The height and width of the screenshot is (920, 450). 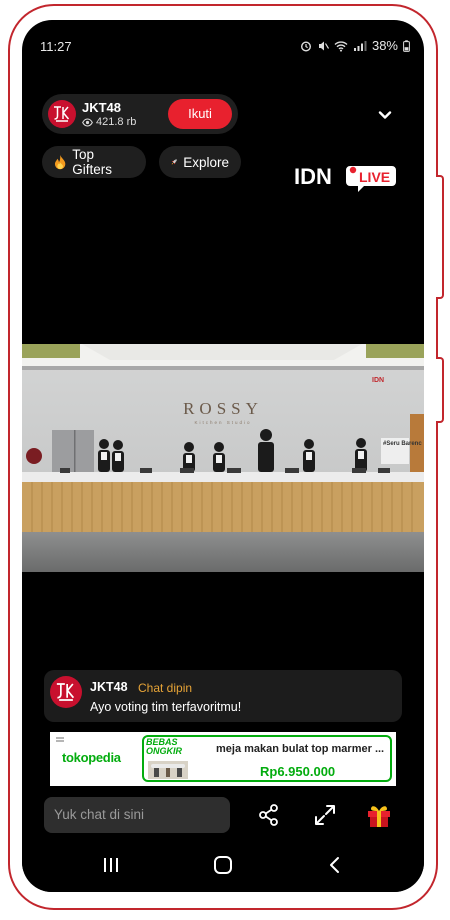 I want to click on explore-label: Explore, so click(x=206, y=162).